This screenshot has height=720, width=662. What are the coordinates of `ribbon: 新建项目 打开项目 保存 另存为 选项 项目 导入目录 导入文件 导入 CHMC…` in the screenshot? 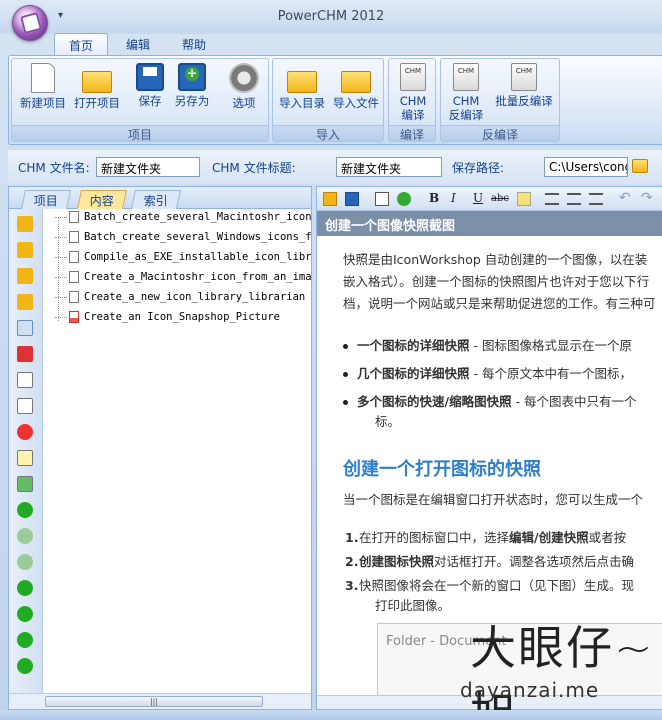 It's located at (335, 100).